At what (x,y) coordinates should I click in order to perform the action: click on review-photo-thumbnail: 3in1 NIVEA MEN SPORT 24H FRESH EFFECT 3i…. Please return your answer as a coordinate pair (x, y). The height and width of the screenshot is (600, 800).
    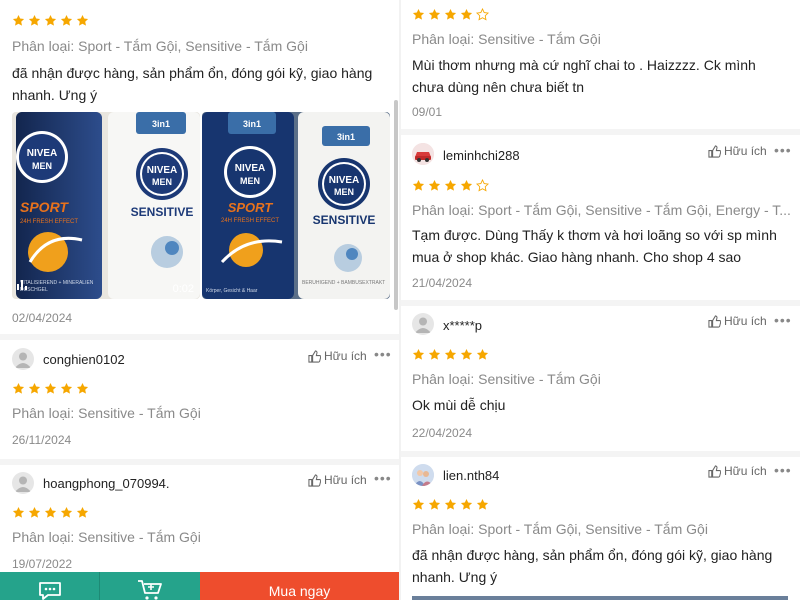
    Looking at the image, I should click on (296, 205).